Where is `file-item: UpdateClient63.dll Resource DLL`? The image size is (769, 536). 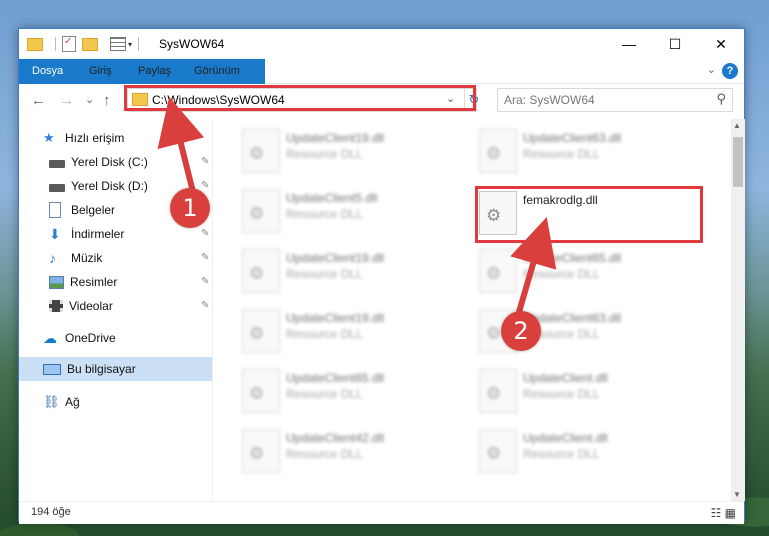
file-item: UpdateClient63.dll Resource DLL is located at coordinates (589, 152).